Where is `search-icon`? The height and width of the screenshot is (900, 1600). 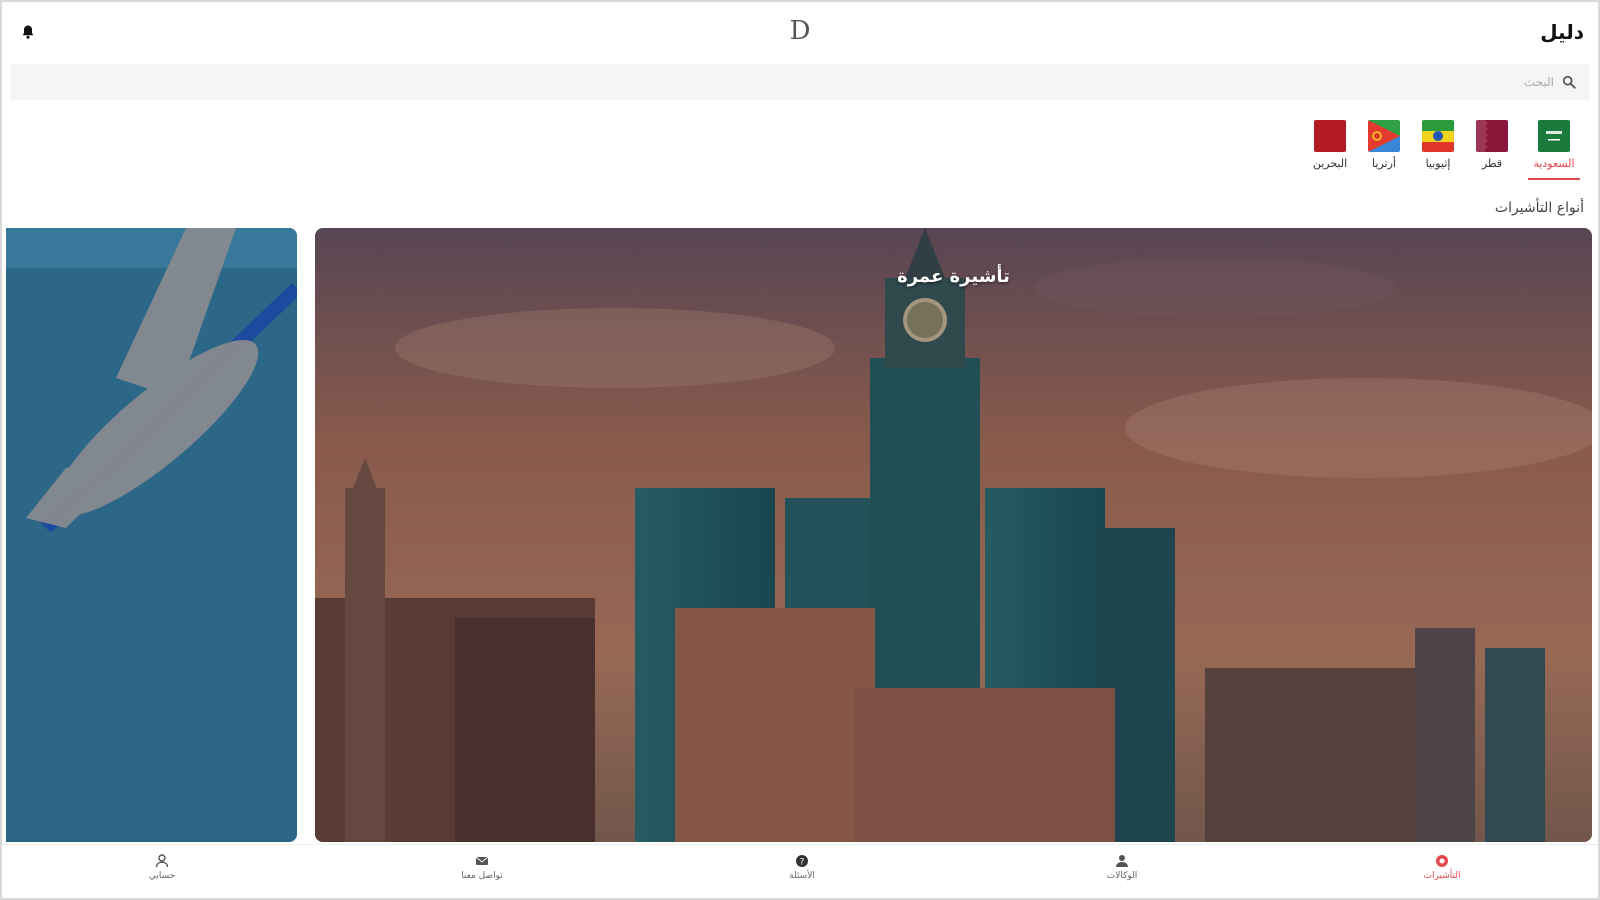 search-icon is located at coordinates (1570, 82).